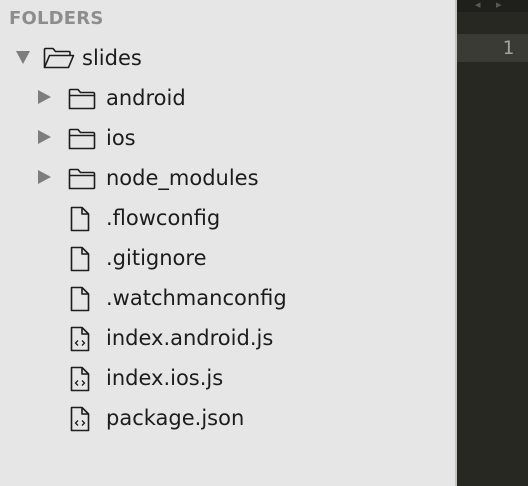 The height and width of the screenshot is (486, 528). What do you see at coordinates (492, 243) in the screenshot?
I see `editor-pane: ◂ ▸ 1` at bounding box center [492, 243].